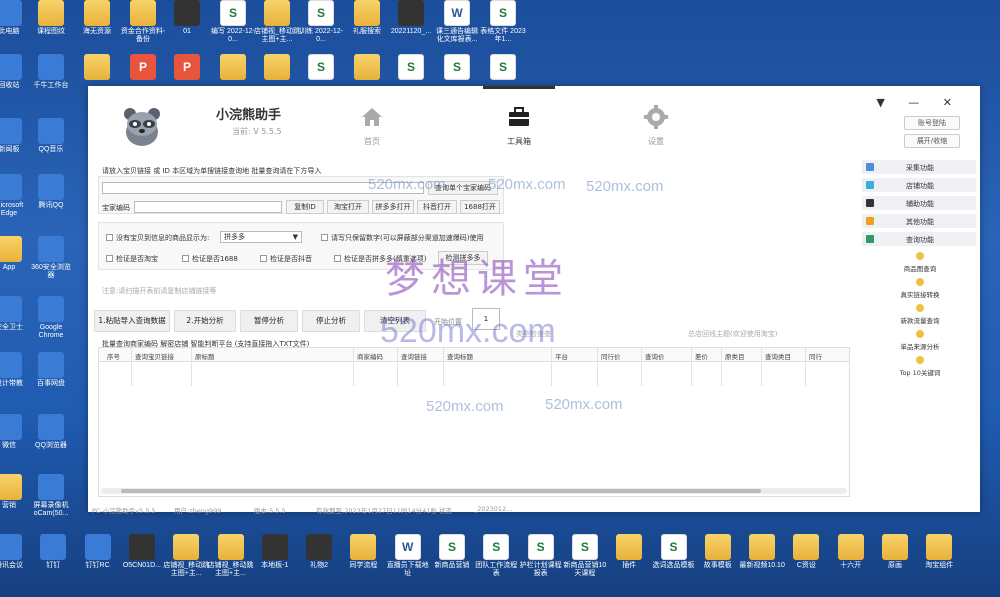 The image size is (1000, 597). I want to click on import-data-button: 1.粘贴导入查询数据, so click(132, 321).